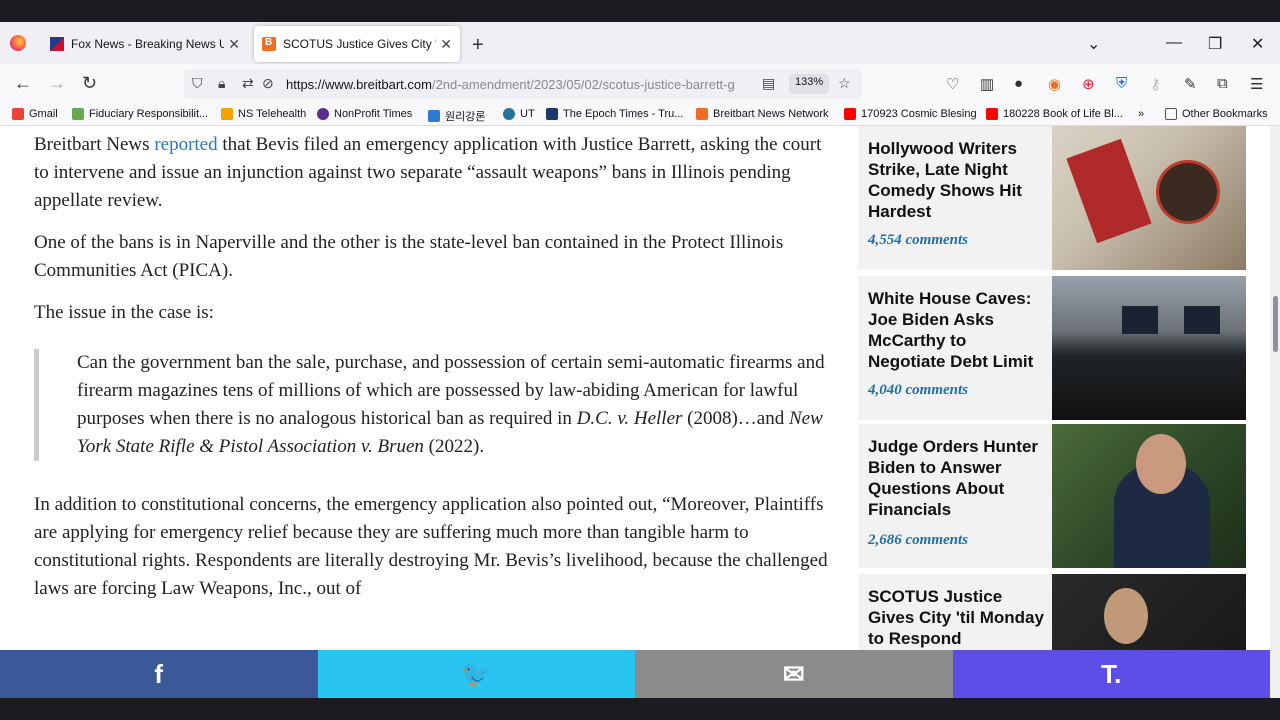 Image resolution: width=1280 pixels, height=720 pixels. I want to click on sidebar-icon: ▥, so click(987, 84).